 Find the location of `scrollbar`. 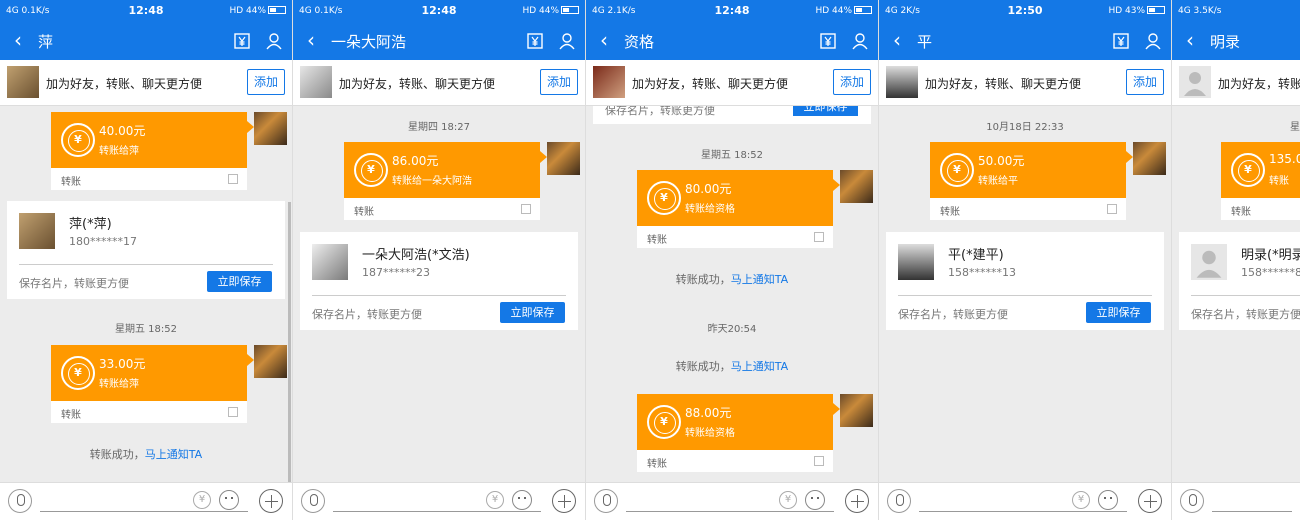

scrollbar is located at coordinates (289, 342).